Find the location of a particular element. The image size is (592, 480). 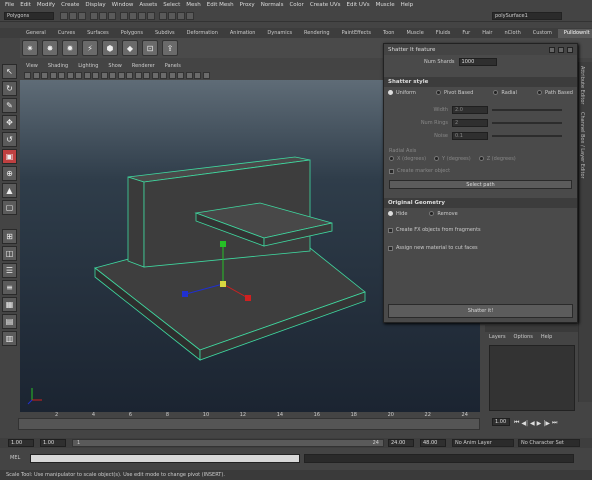

menu-edit: Edit is located at coordinates (25, 5).